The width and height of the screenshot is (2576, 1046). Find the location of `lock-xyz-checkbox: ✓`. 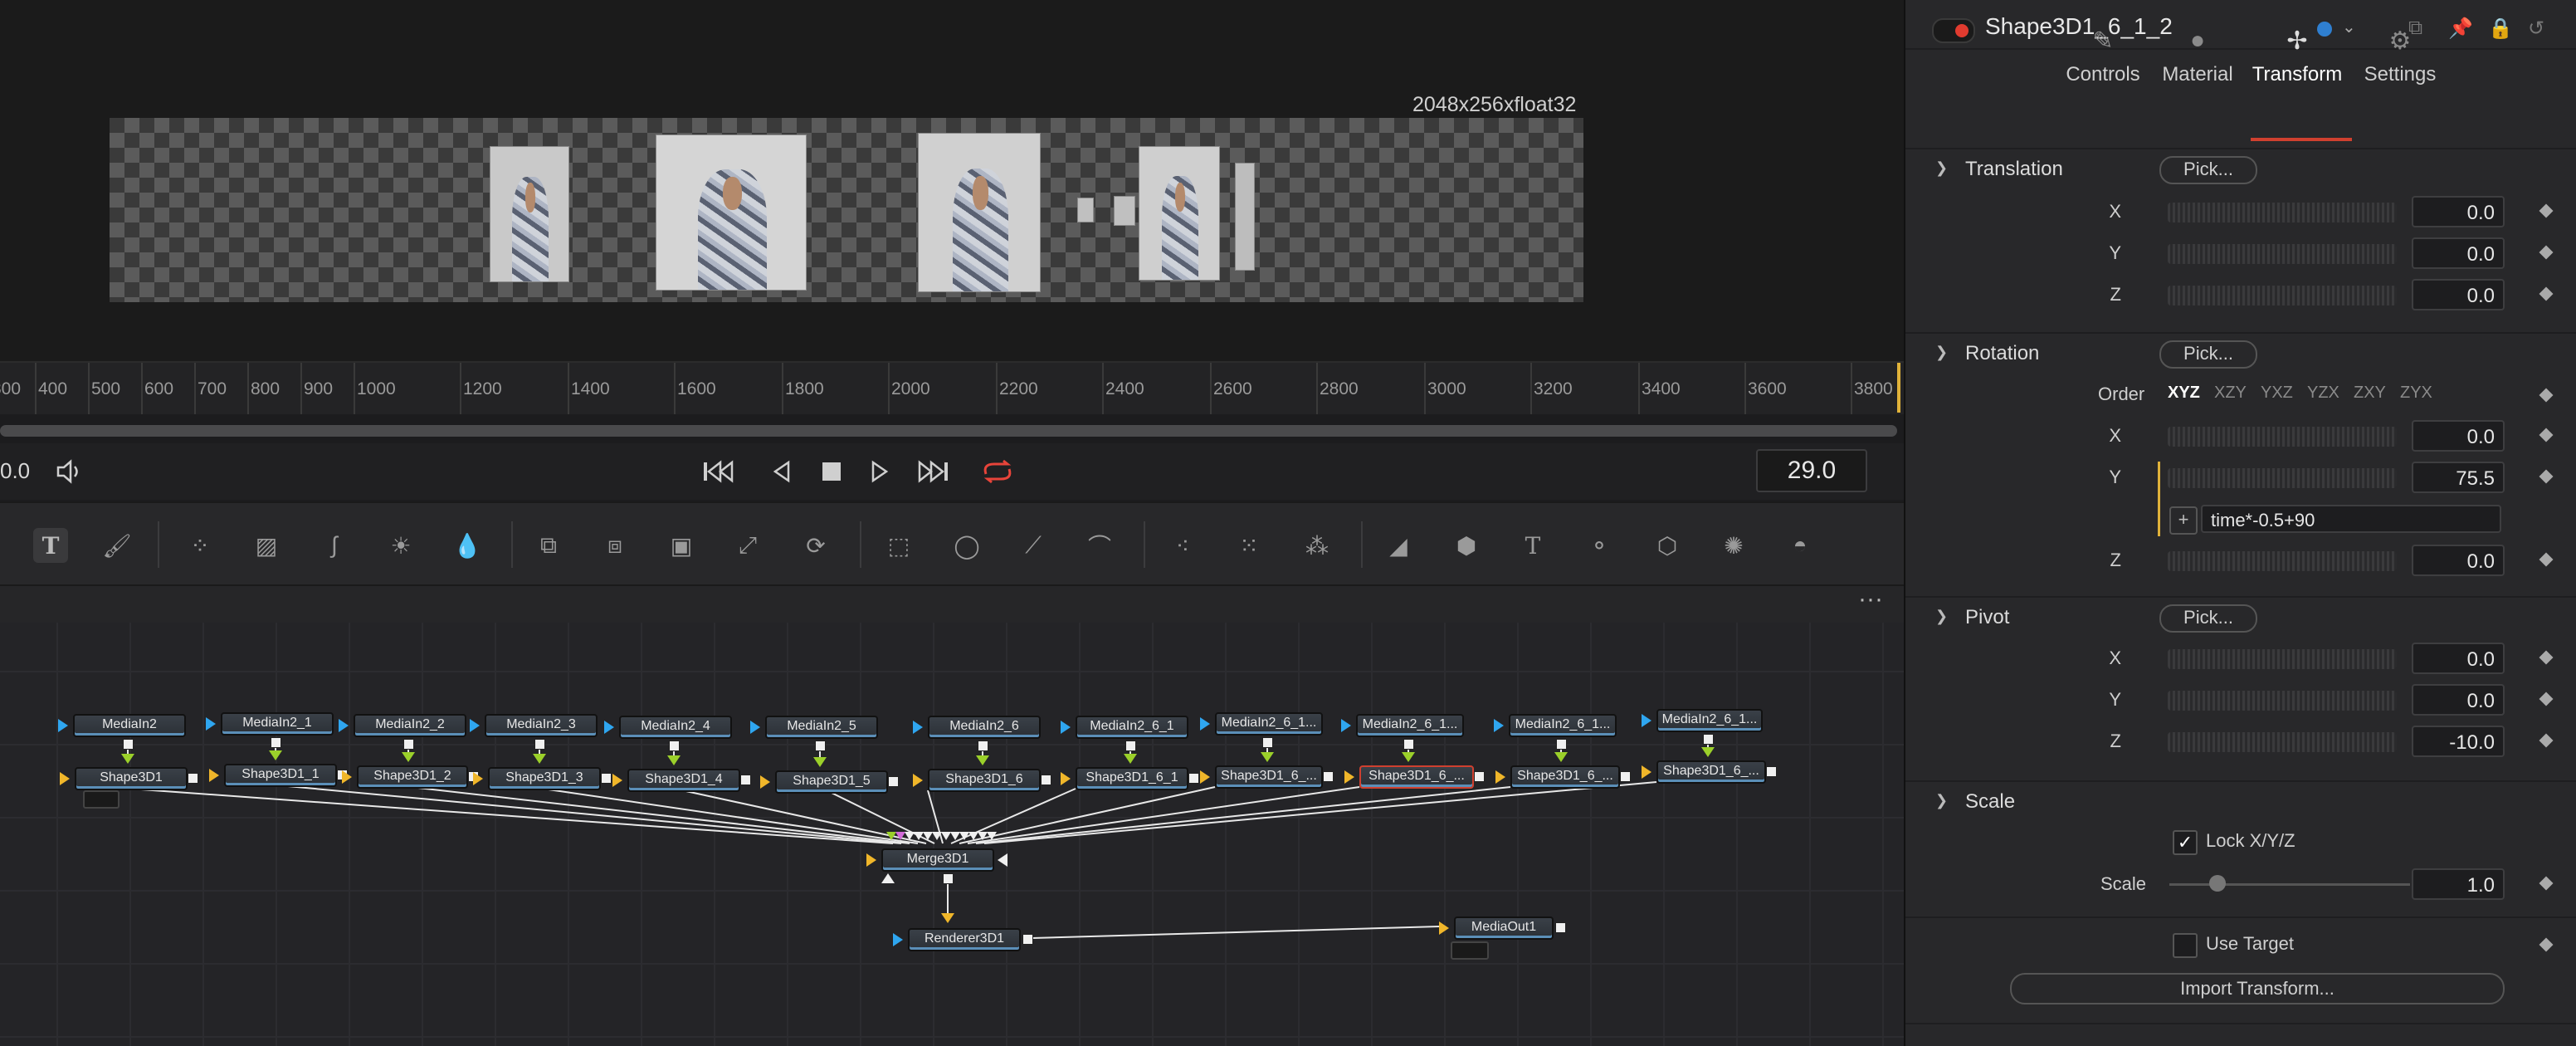

lock-xyz-checkbox: ✓ is located at coordinates (2186, 842).